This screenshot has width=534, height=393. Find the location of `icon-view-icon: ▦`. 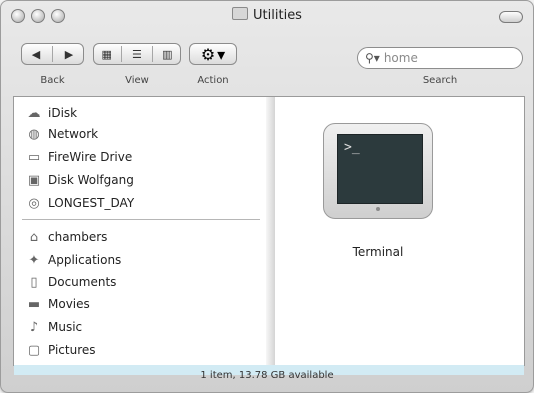

icon-view-icon: ▦ is located at coordinates (106, 54).